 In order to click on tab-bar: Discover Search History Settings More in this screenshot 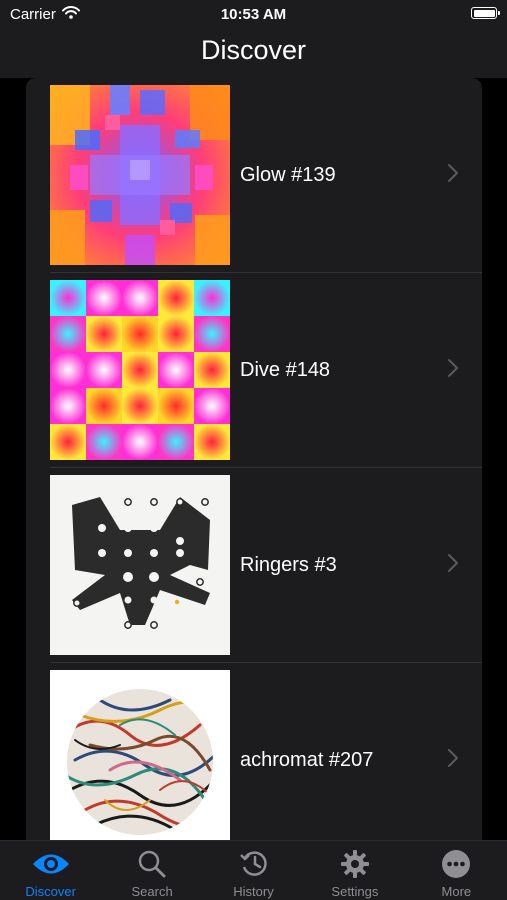, I will do `click(253, 870)`.